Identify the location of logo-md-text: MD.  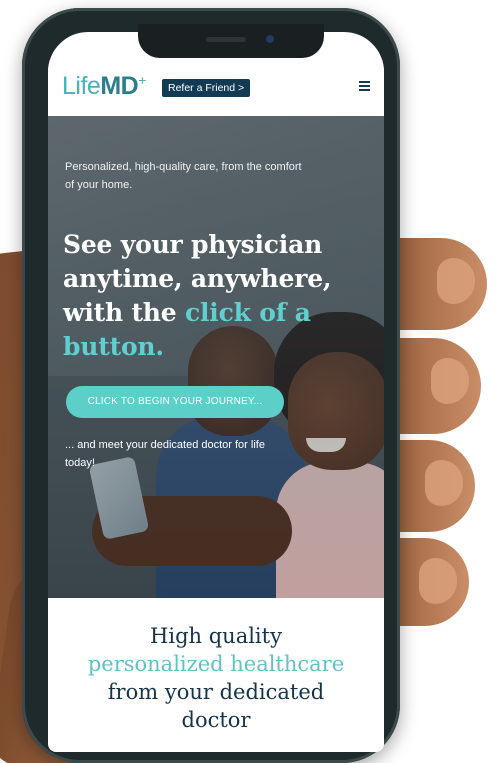
(119, 86).